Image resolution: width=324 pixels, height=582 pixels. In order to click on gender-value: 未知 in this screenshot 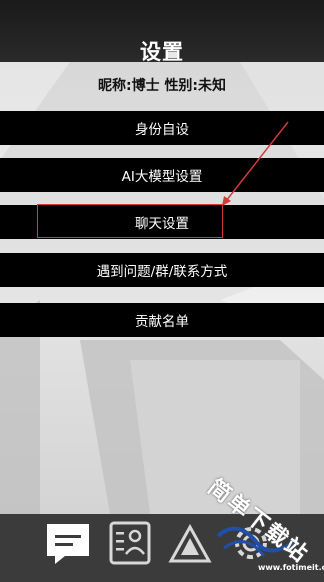, I will do `click(212, 86)`.